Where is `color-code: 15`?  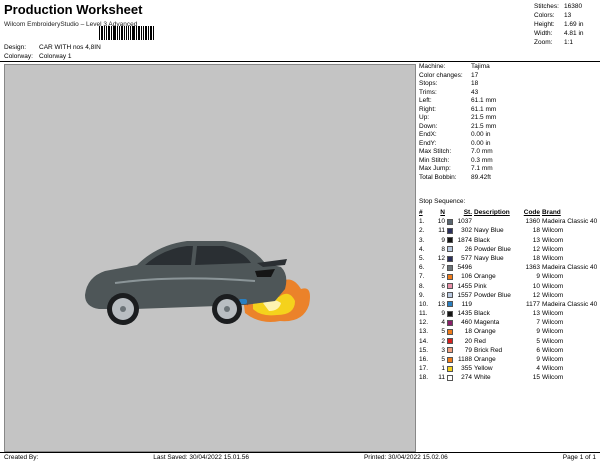
color-code: 15 is located at coordinates (536, 378).